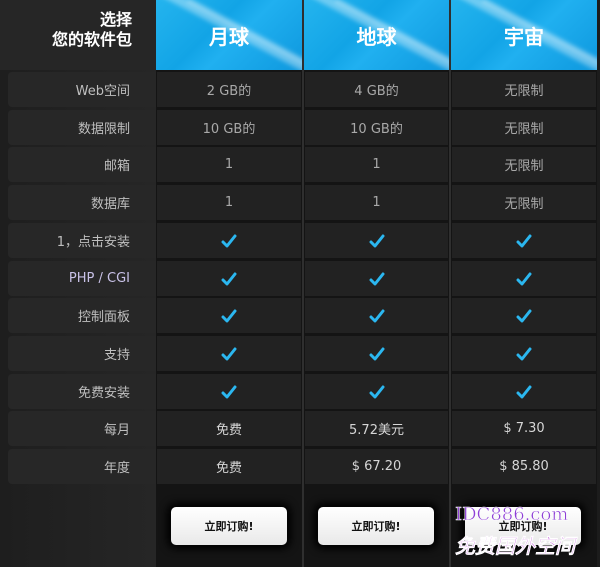 Image resolution: width=600 pixels, height=567 pixels. I want to click on plan-header-earth: 地球, so click(376, 35).